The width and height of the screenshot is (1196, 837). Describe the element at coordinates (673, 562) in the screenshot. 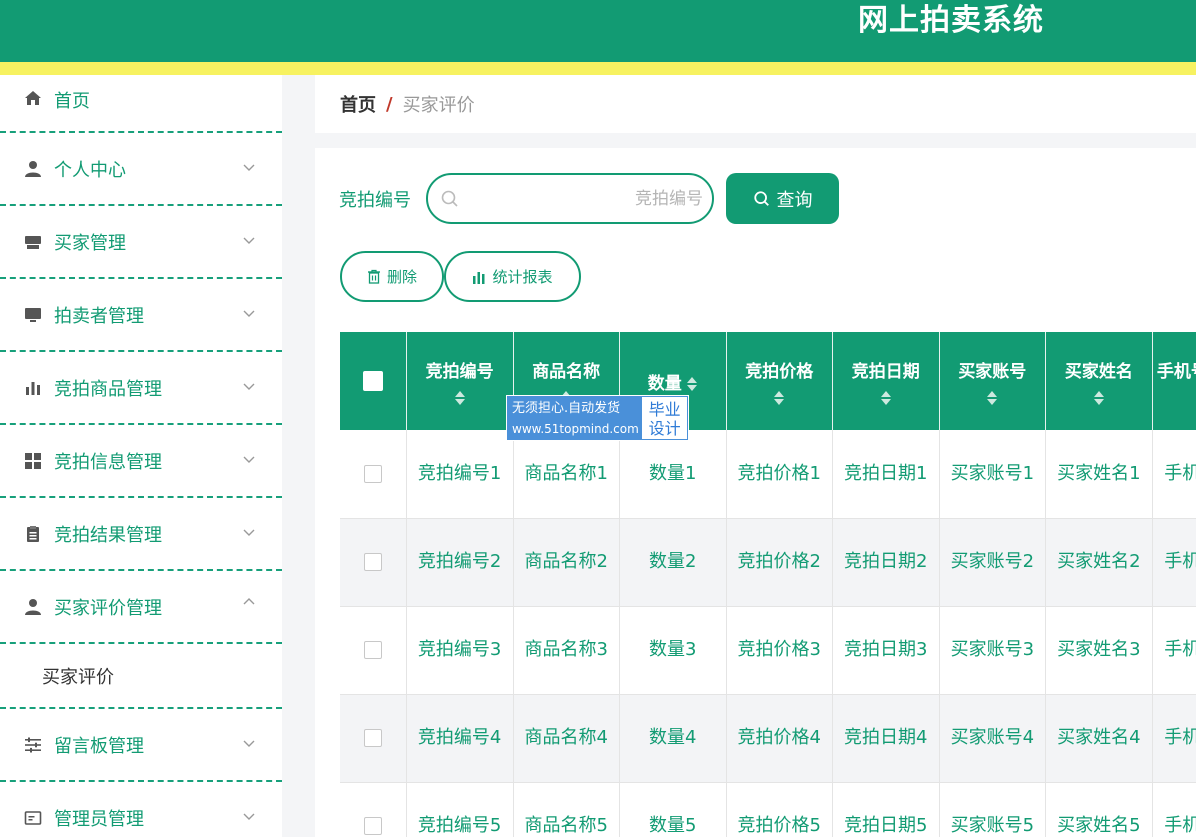

I see `table-cell: 数量2` at that location.